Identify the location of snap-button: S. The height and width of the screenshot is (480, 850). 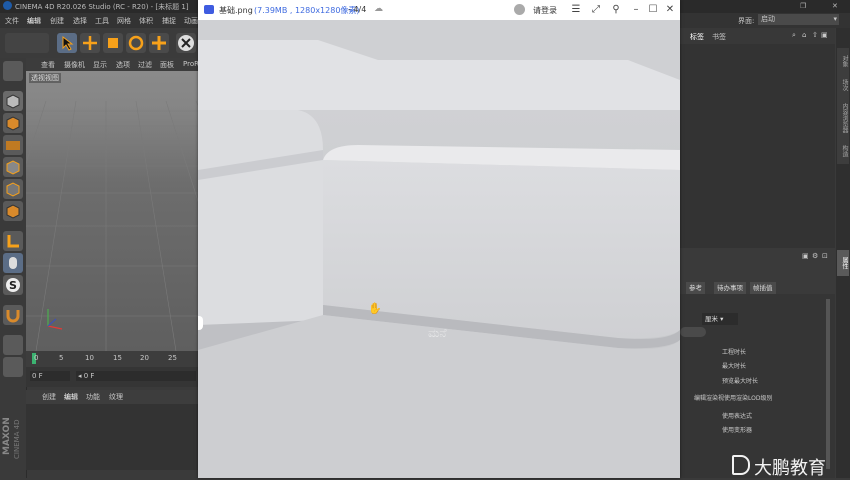
(13, 285).